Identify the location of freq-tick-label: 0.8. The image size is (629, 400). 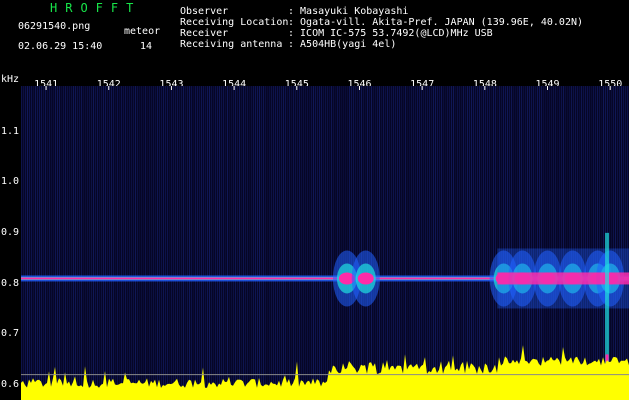
(10, 283).